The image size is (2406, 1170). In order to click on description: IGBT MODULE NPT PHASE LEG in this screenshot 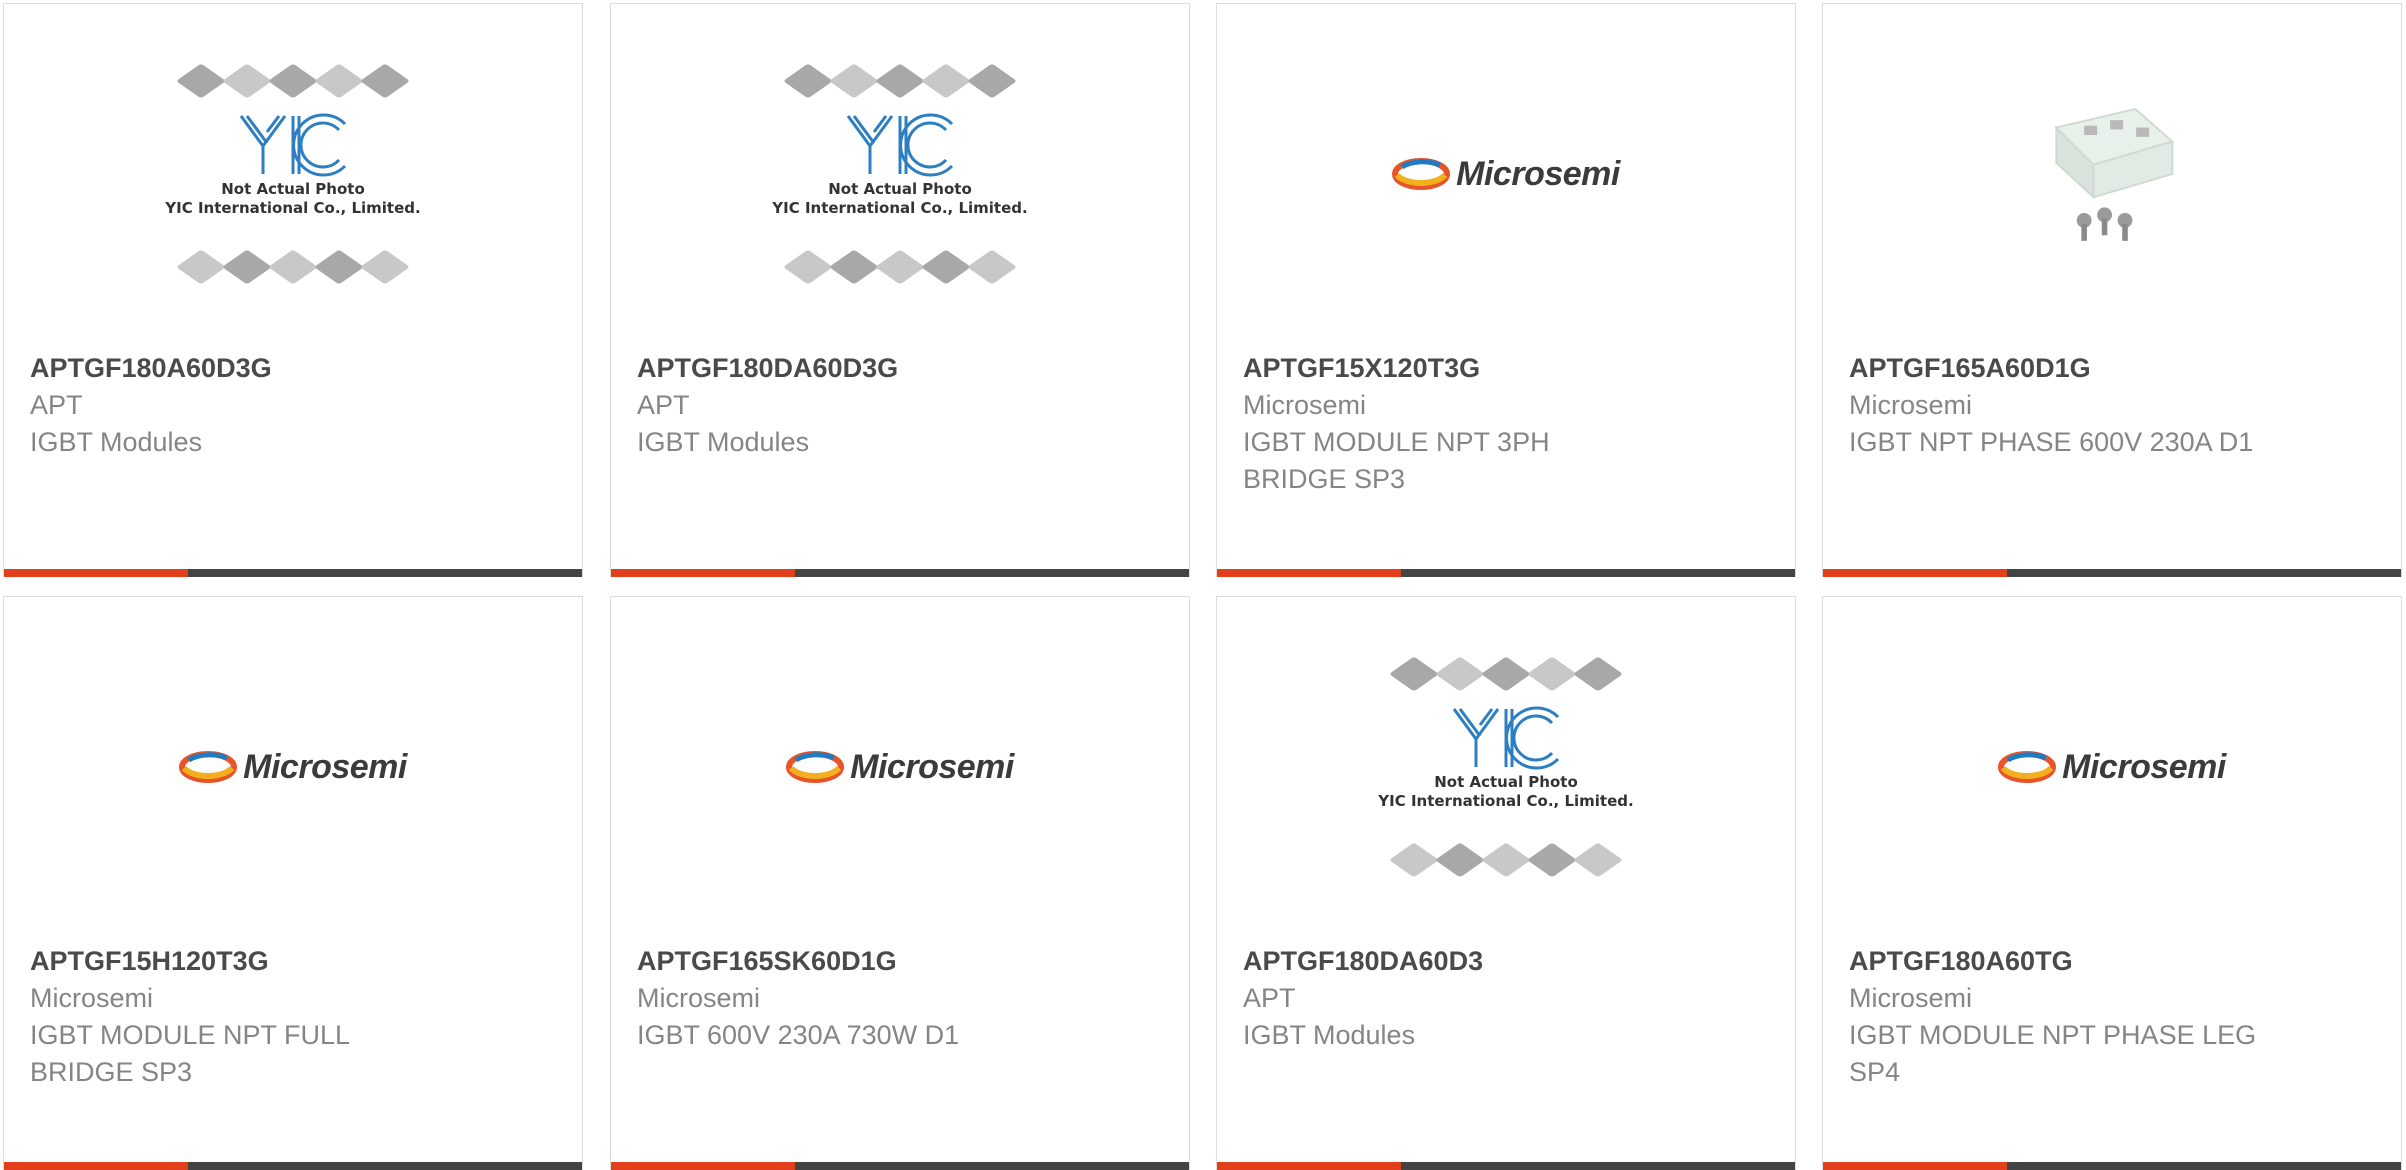, I will do `click(2053, 1035)`.